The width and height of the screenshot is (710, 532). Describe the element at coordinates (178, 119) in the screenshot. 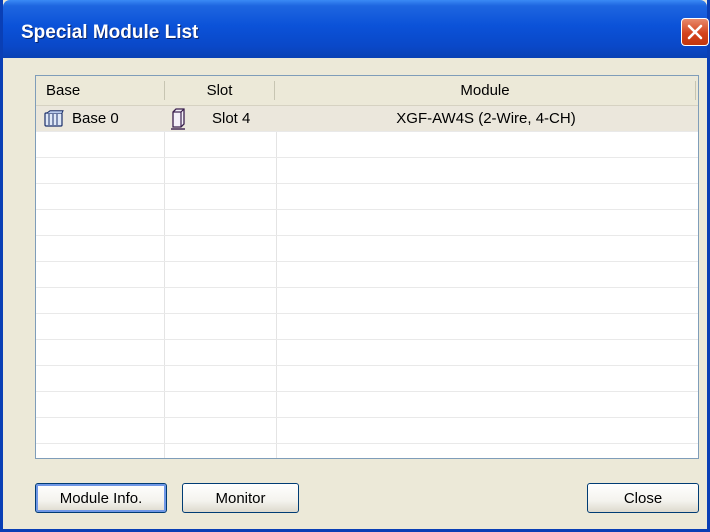

I see `module-slot-icon` at that location.